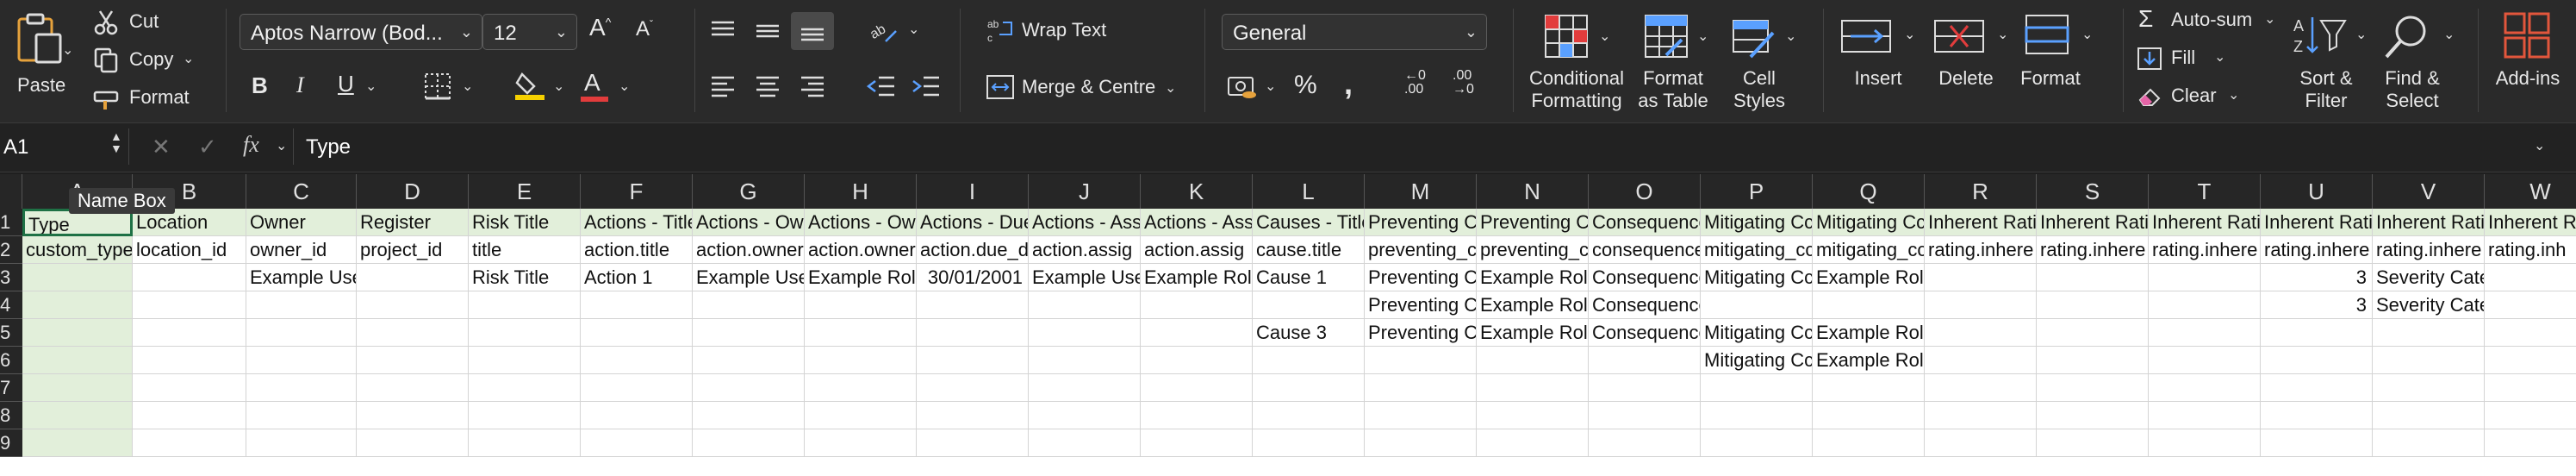  Describe the element at coordinates (637, 361) in the screenshot. I see `cell-f6` at that location.